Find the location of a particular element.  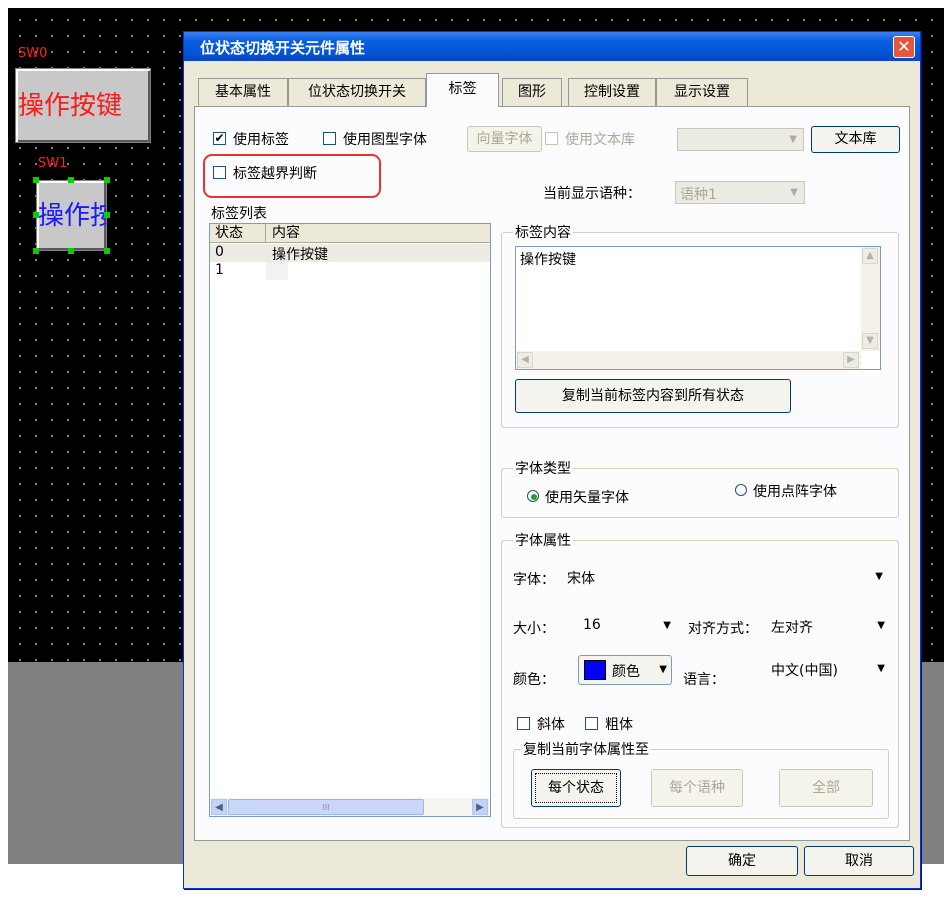

use-graphic-font-checkbox is located at coordinates (329, 138).